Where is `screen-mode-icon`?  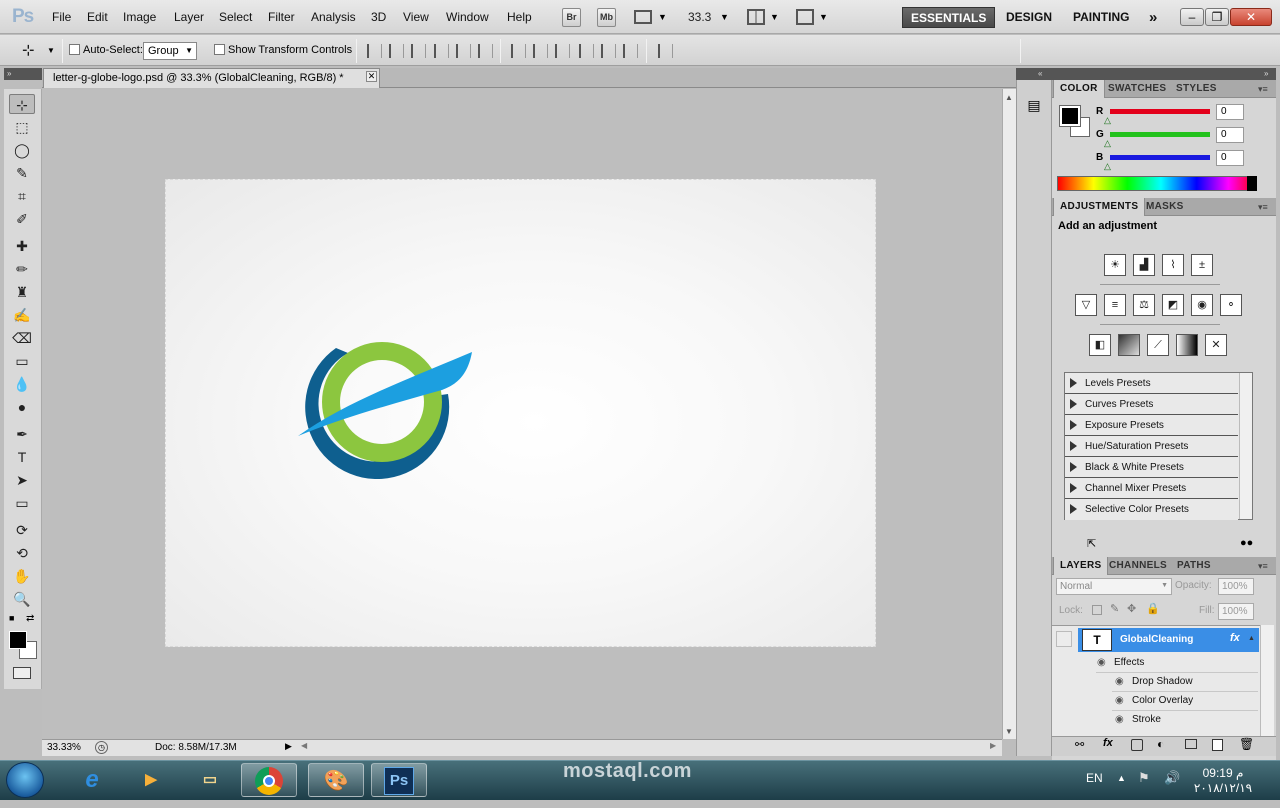
screen-mode-icon is located at coordinates (805, 17).